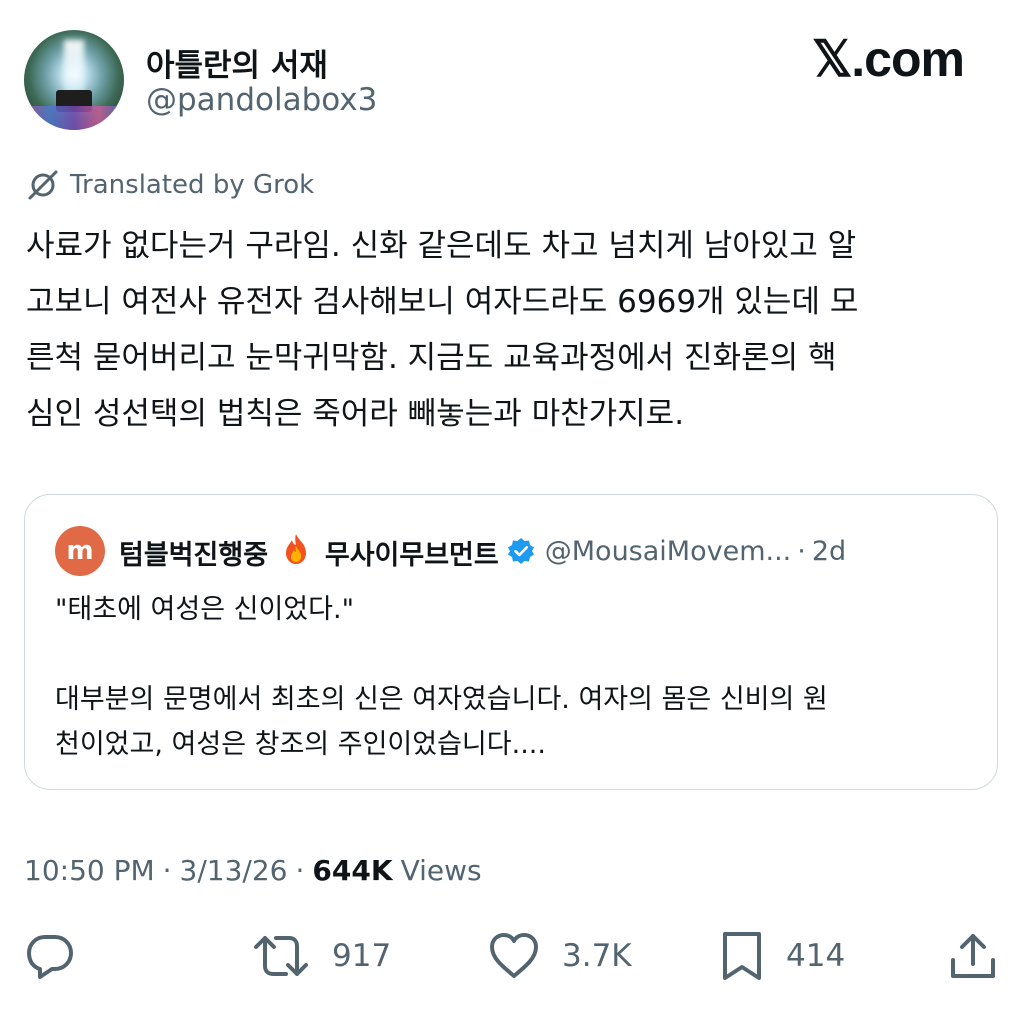 This screenshot has height=1010, width=1024. I want to click on translated-label: Translated by Grok, so click(192, 185).